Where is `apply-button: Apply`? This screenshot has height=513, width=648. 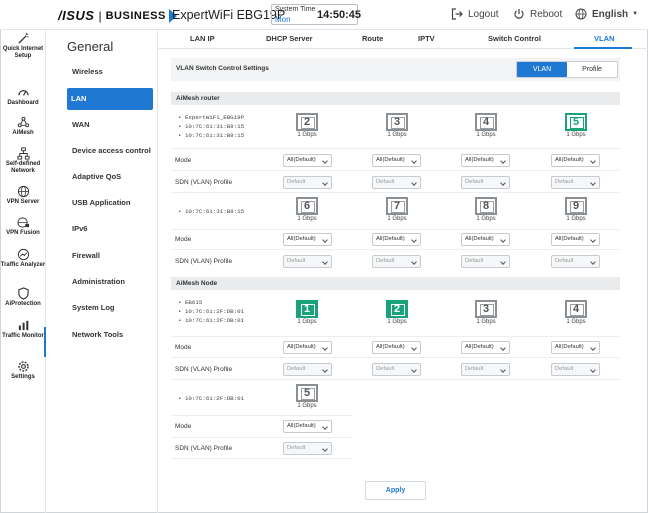
apply-button: Apply is located at coordinates (395, 490).